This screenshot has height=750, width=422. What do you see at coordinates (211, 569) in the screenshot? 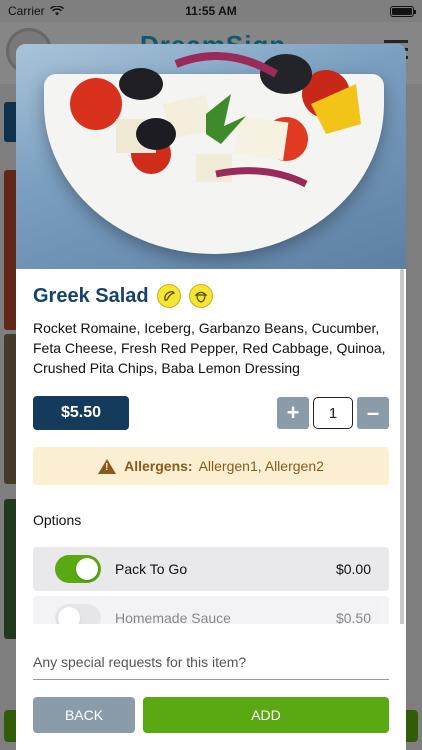
I see `option-row: Pack To Go $0.00` at bounding box center [211, 569].